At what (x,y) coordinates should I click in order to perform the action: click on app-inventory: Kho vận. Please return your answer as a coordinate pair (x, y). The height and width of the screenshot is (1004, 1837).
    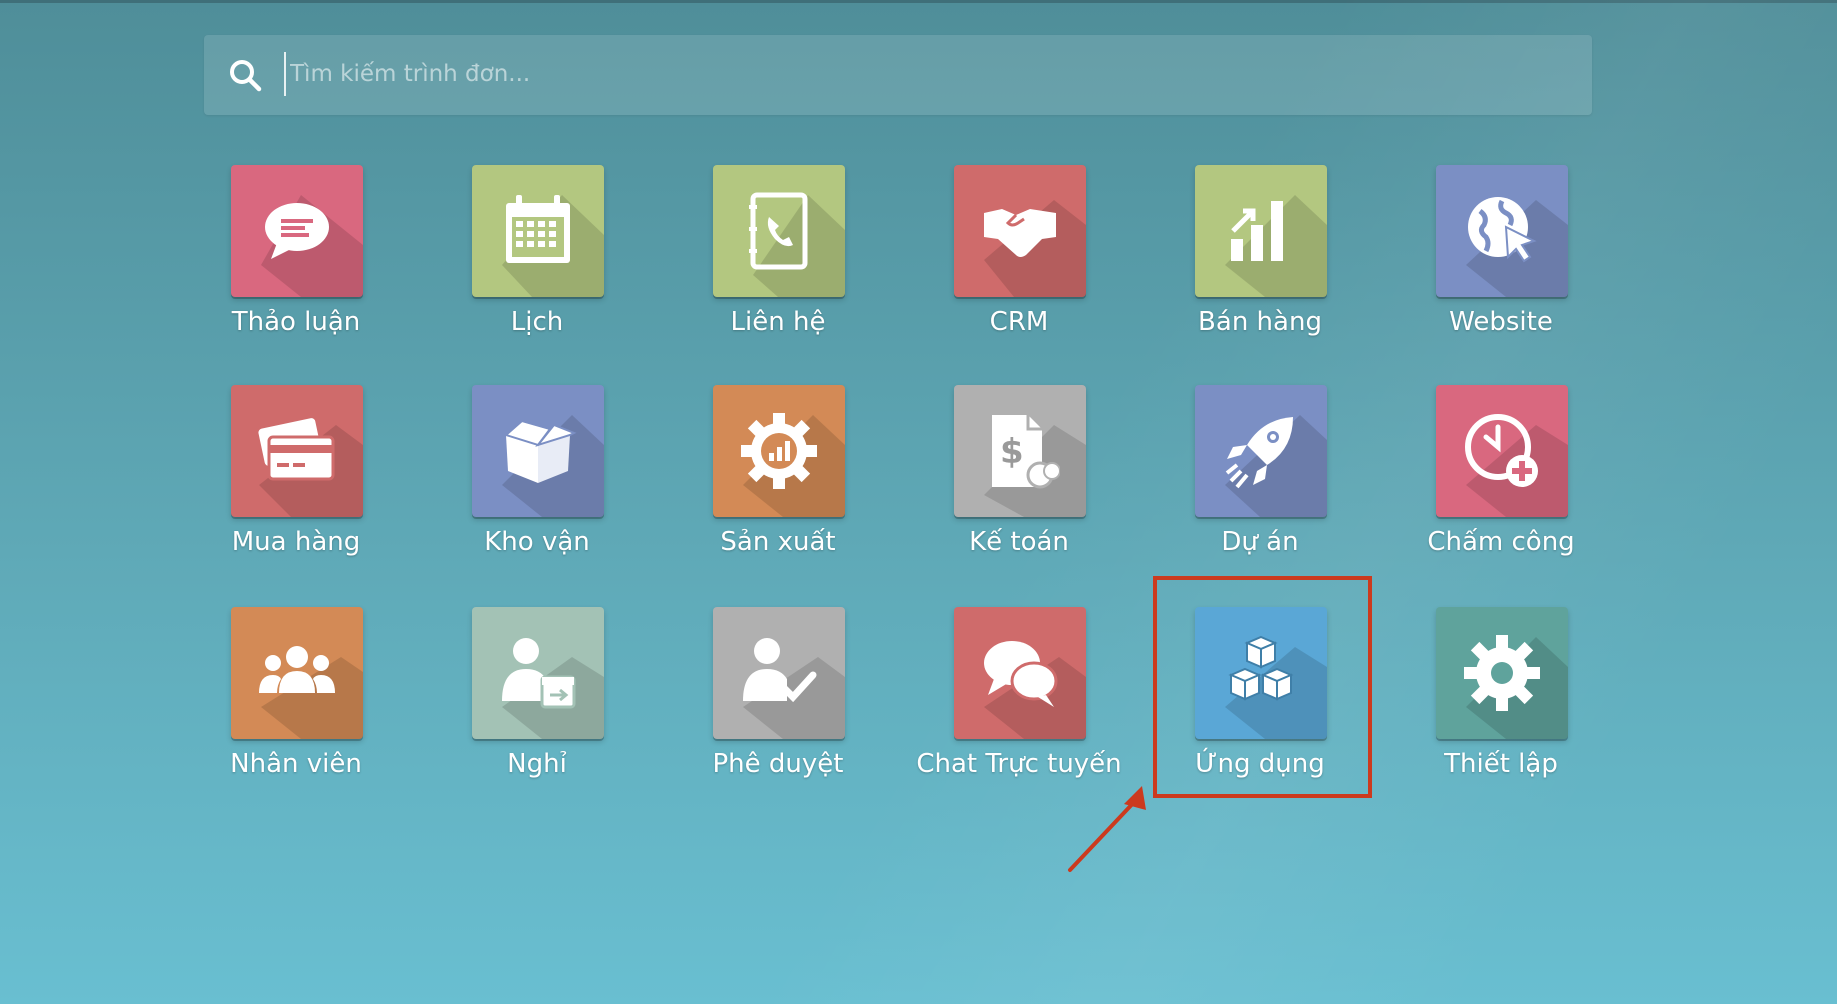
    Looking at the image, I should click on (537, 485).